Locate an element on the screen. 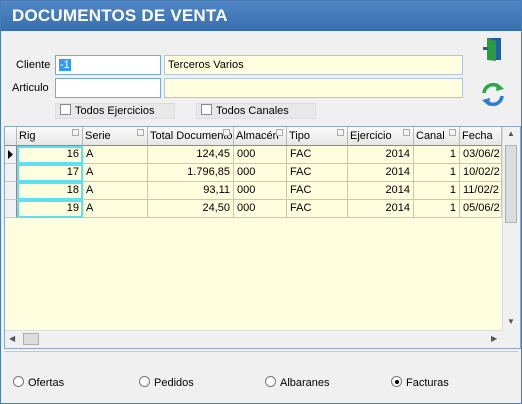 This screenshot has height=404, width=522. column-header-serie: Serie is located at coordinates (115, 136).